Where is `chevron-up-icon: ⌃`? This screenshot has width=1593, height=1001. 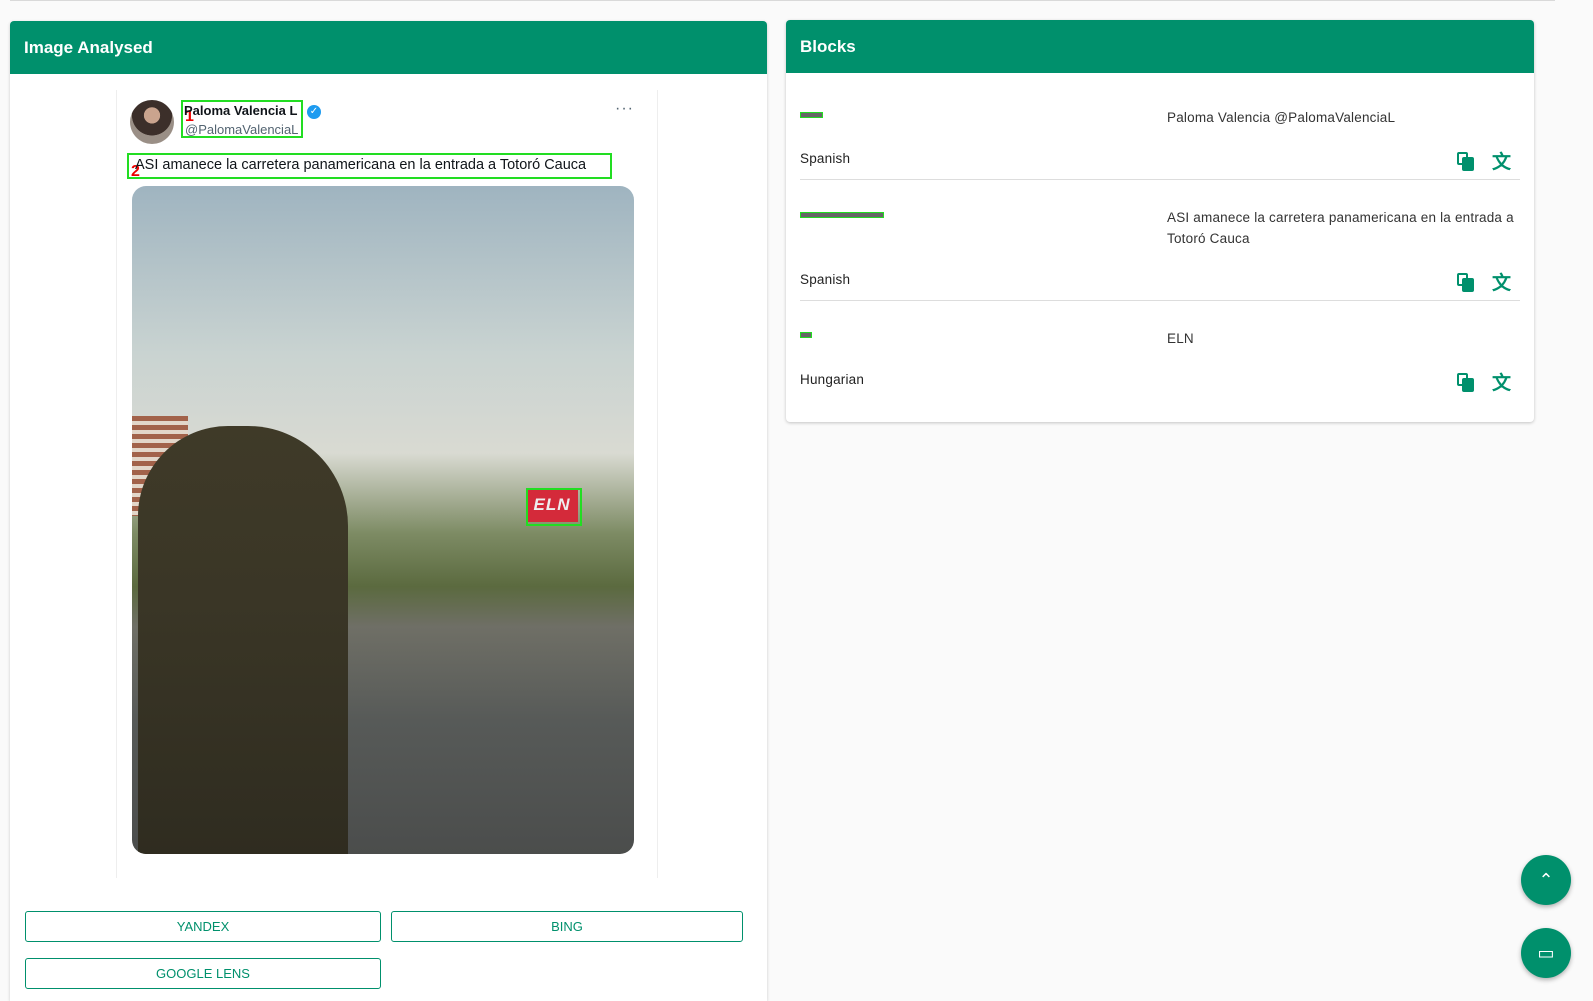
chevron-up-icon: ⌃ is located at coordinates (1545, 880).